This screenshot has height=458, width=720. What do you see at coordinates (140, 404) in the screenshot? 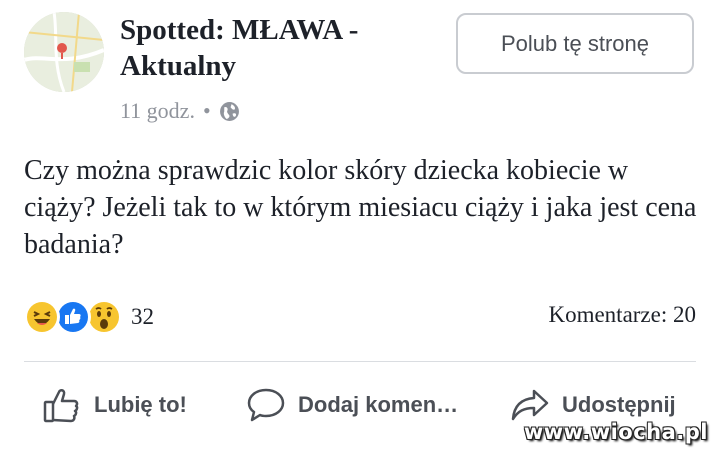
I see `like-label: Lubię to!` at bounding box center [140, 404].